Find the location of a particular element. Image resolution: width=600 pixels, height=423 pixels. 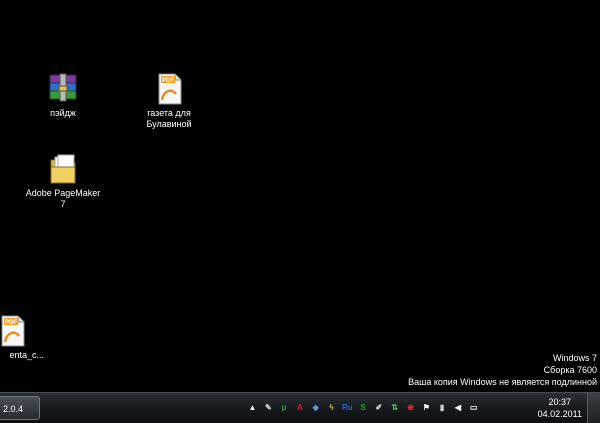

network-icon: ⇅ is located at coordinates (394, 407).